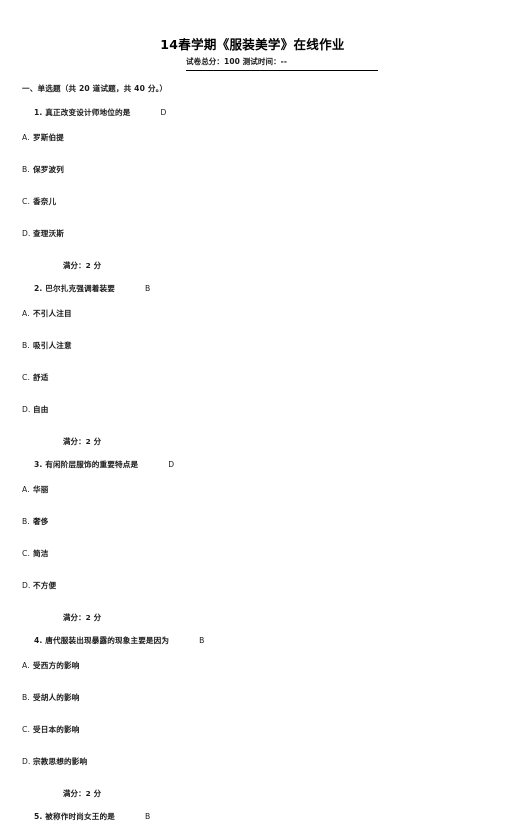 This screenshot has height=836, width=505. I want to click on option-row: B. 受胡人的影响, so click(254, 697).